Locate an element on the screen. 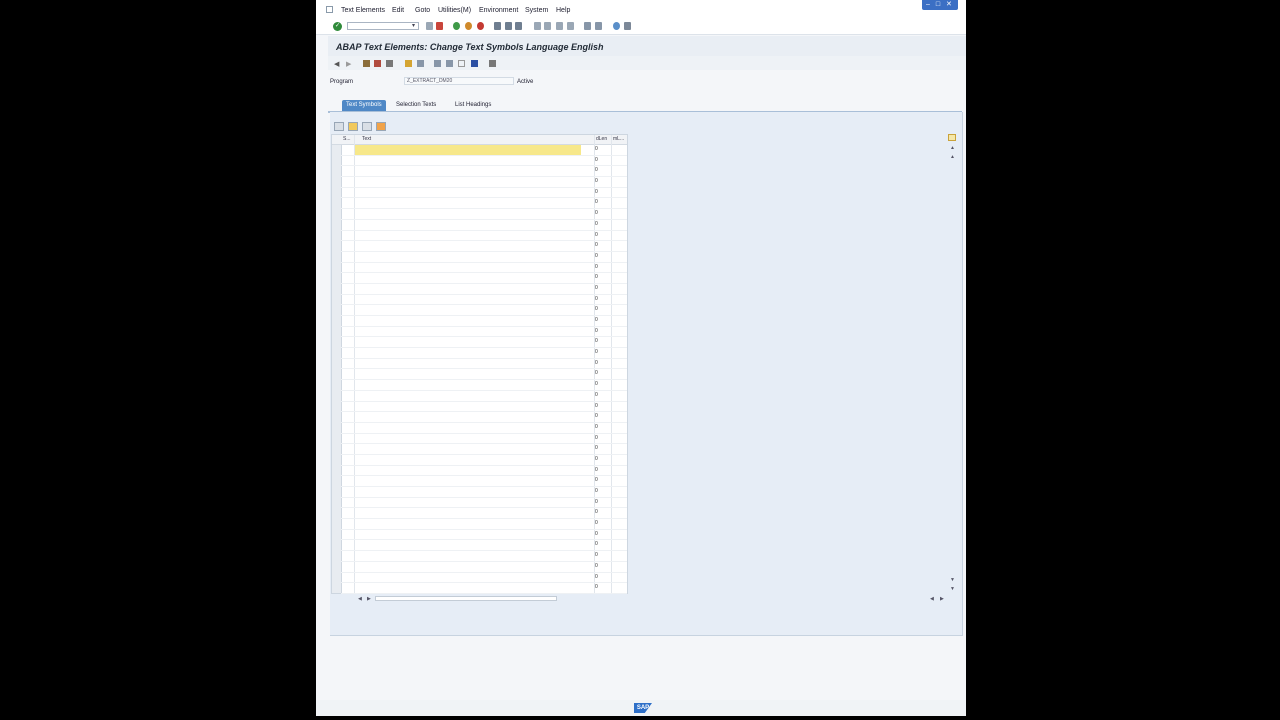  scroll-down-icon: ▼ is located at coordinates (952, 589).